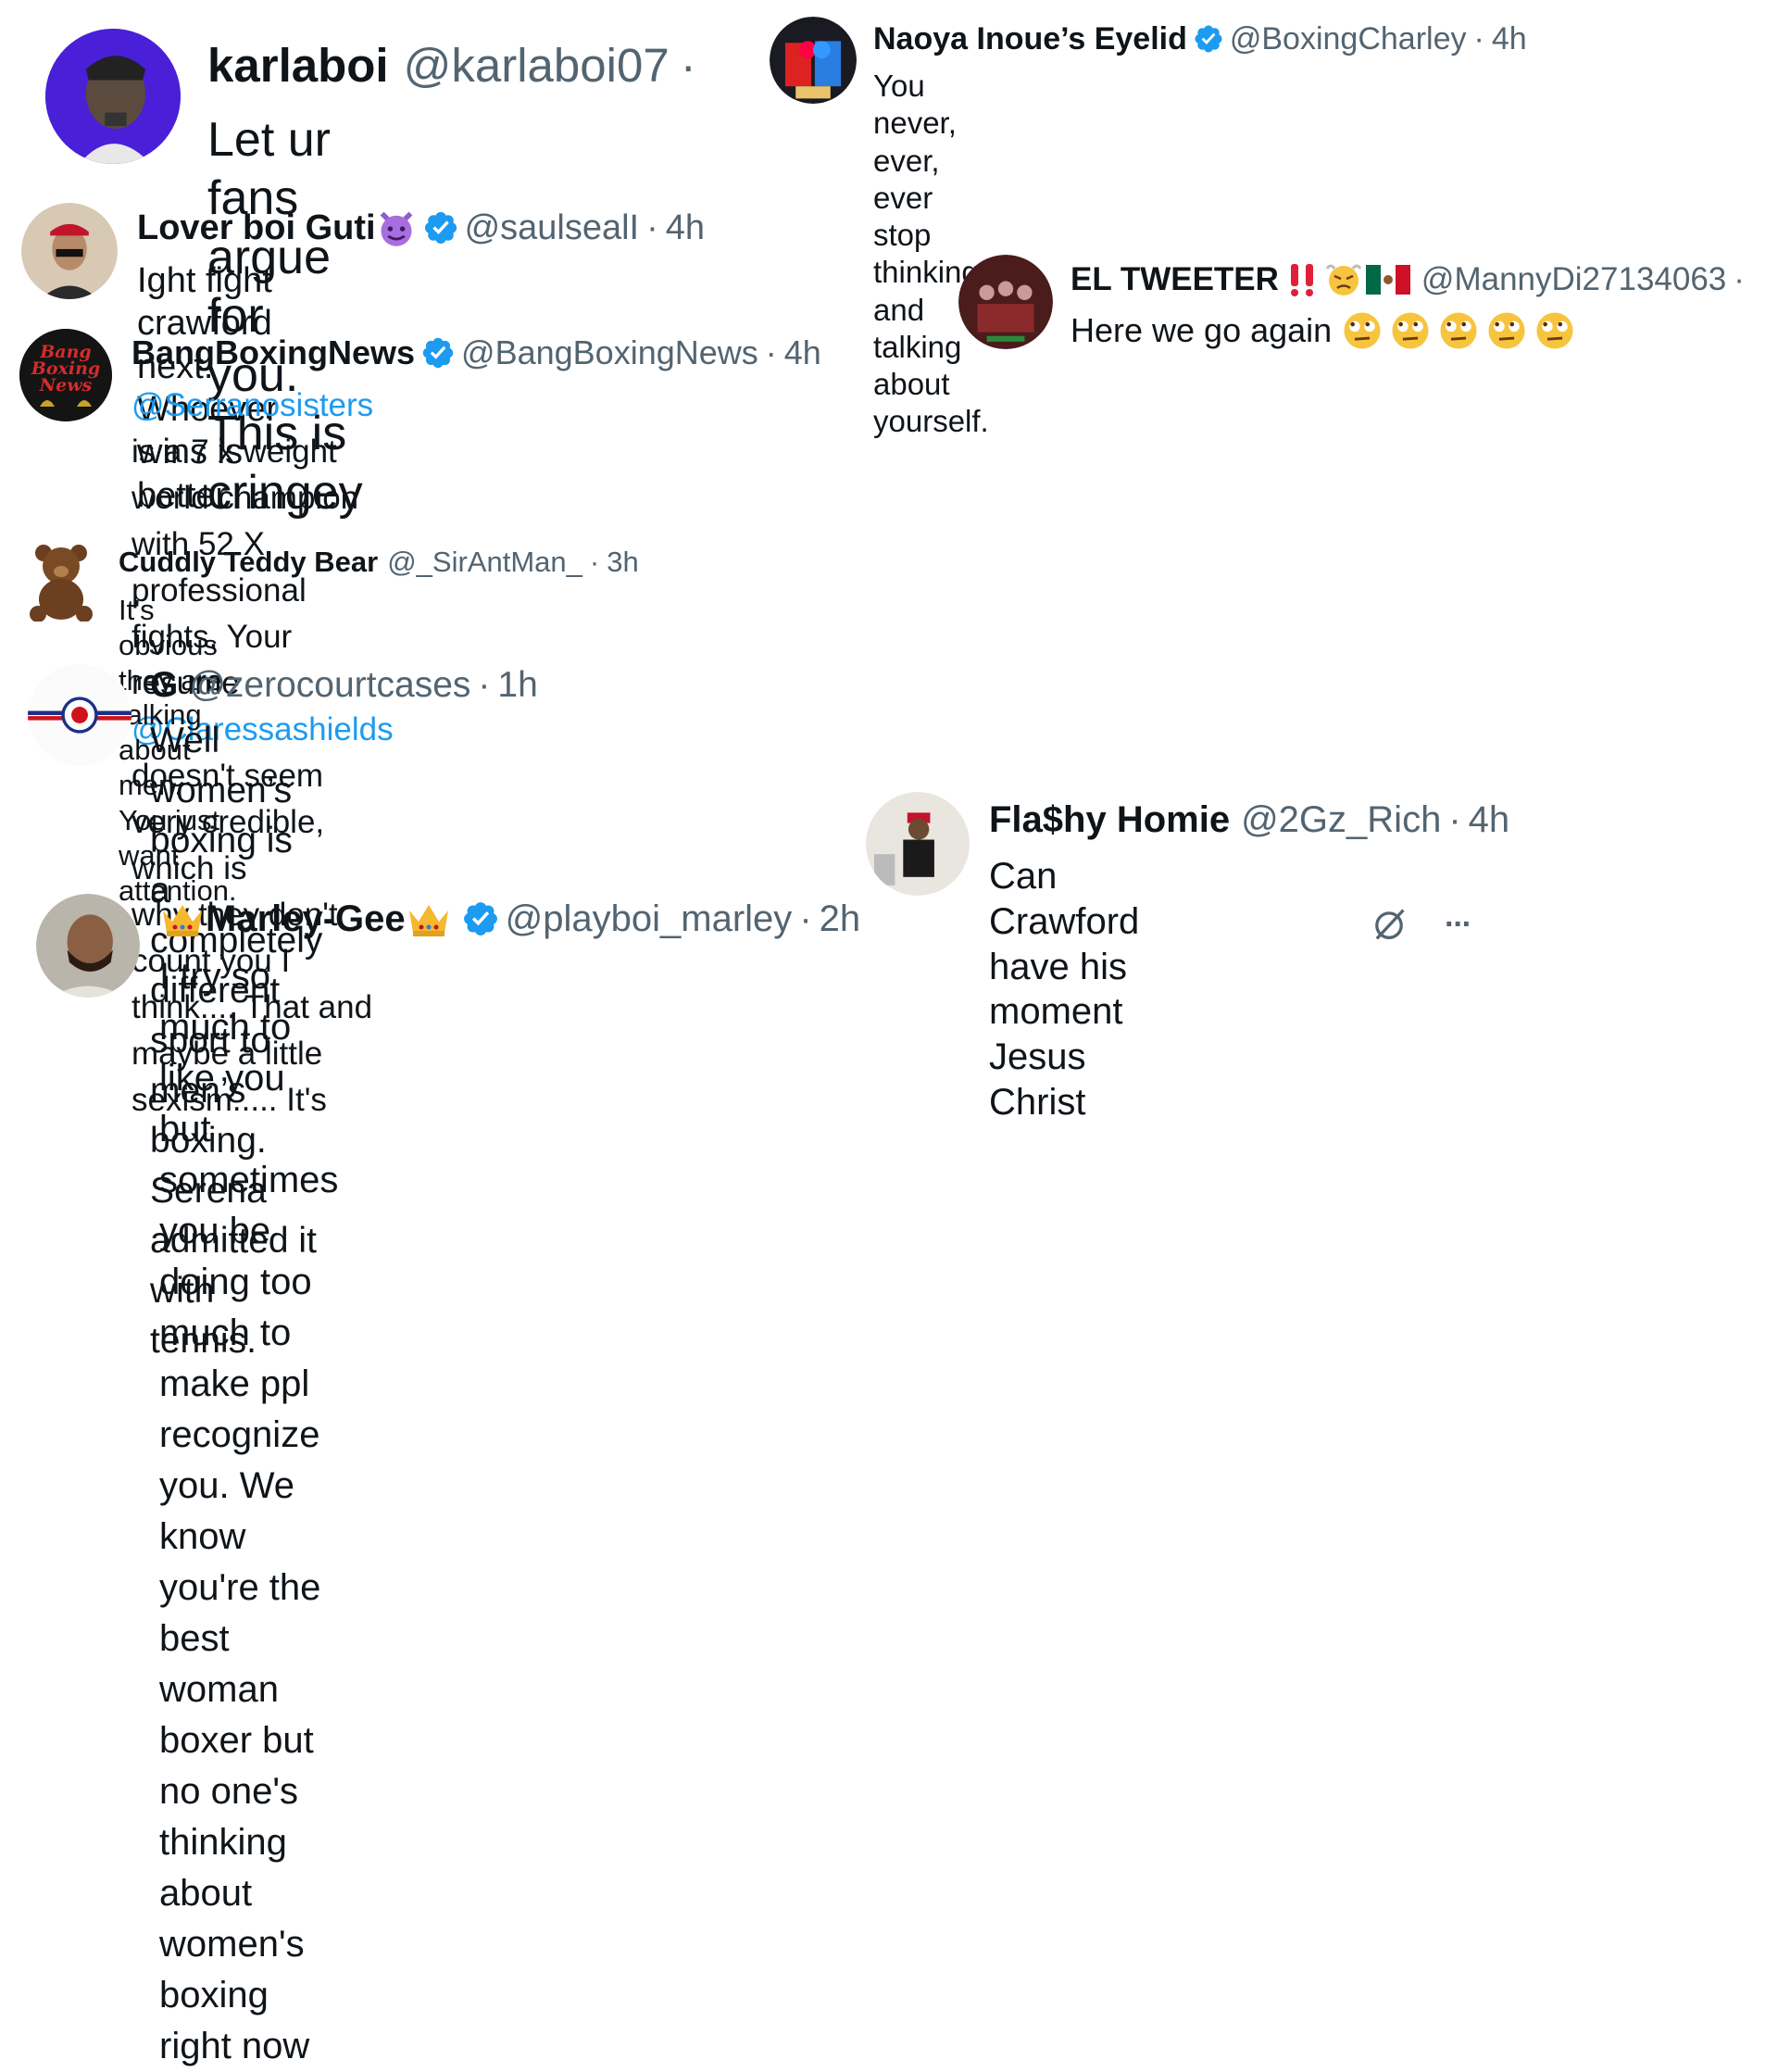 This screenshot has height=2072, width=1778. What do you see at coordinates (1389, 924) in the screenshot?
I see `grok-icon` at bounding box center [1389, 924].